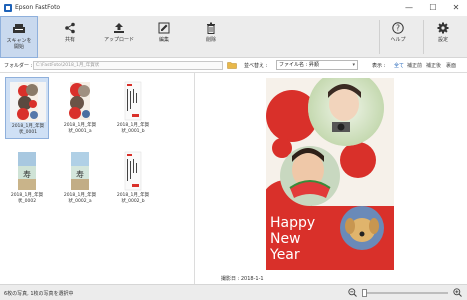  Describe the element at coordinates (299, 65) in the screenshot. I see `sort-dropdown-value: ファイル名 : 昇順` at that location.